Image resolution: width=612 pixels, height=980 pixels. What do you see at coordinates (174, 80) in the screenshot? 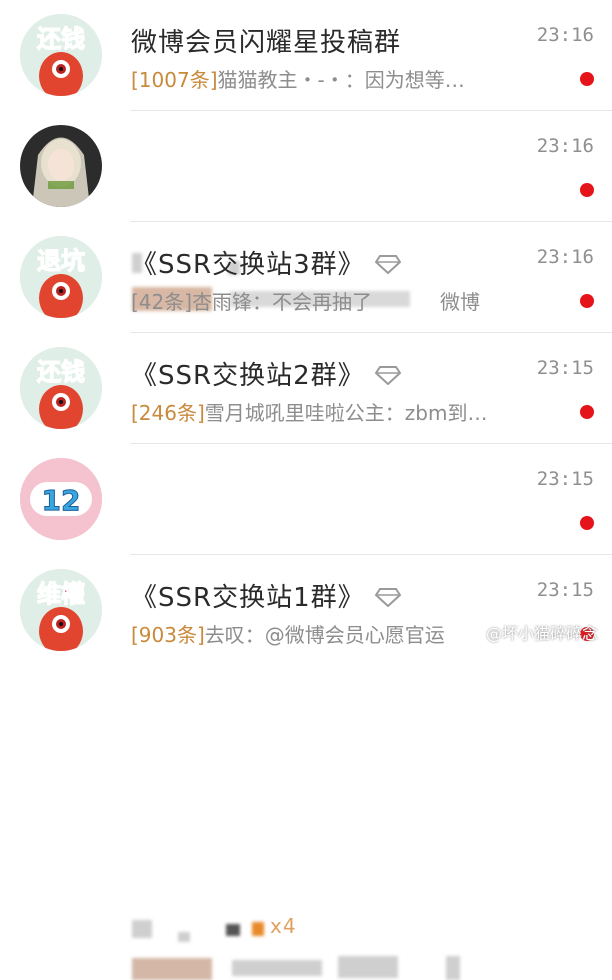
I see `unread-count: [1007条]` at bounding box center [174, 80].